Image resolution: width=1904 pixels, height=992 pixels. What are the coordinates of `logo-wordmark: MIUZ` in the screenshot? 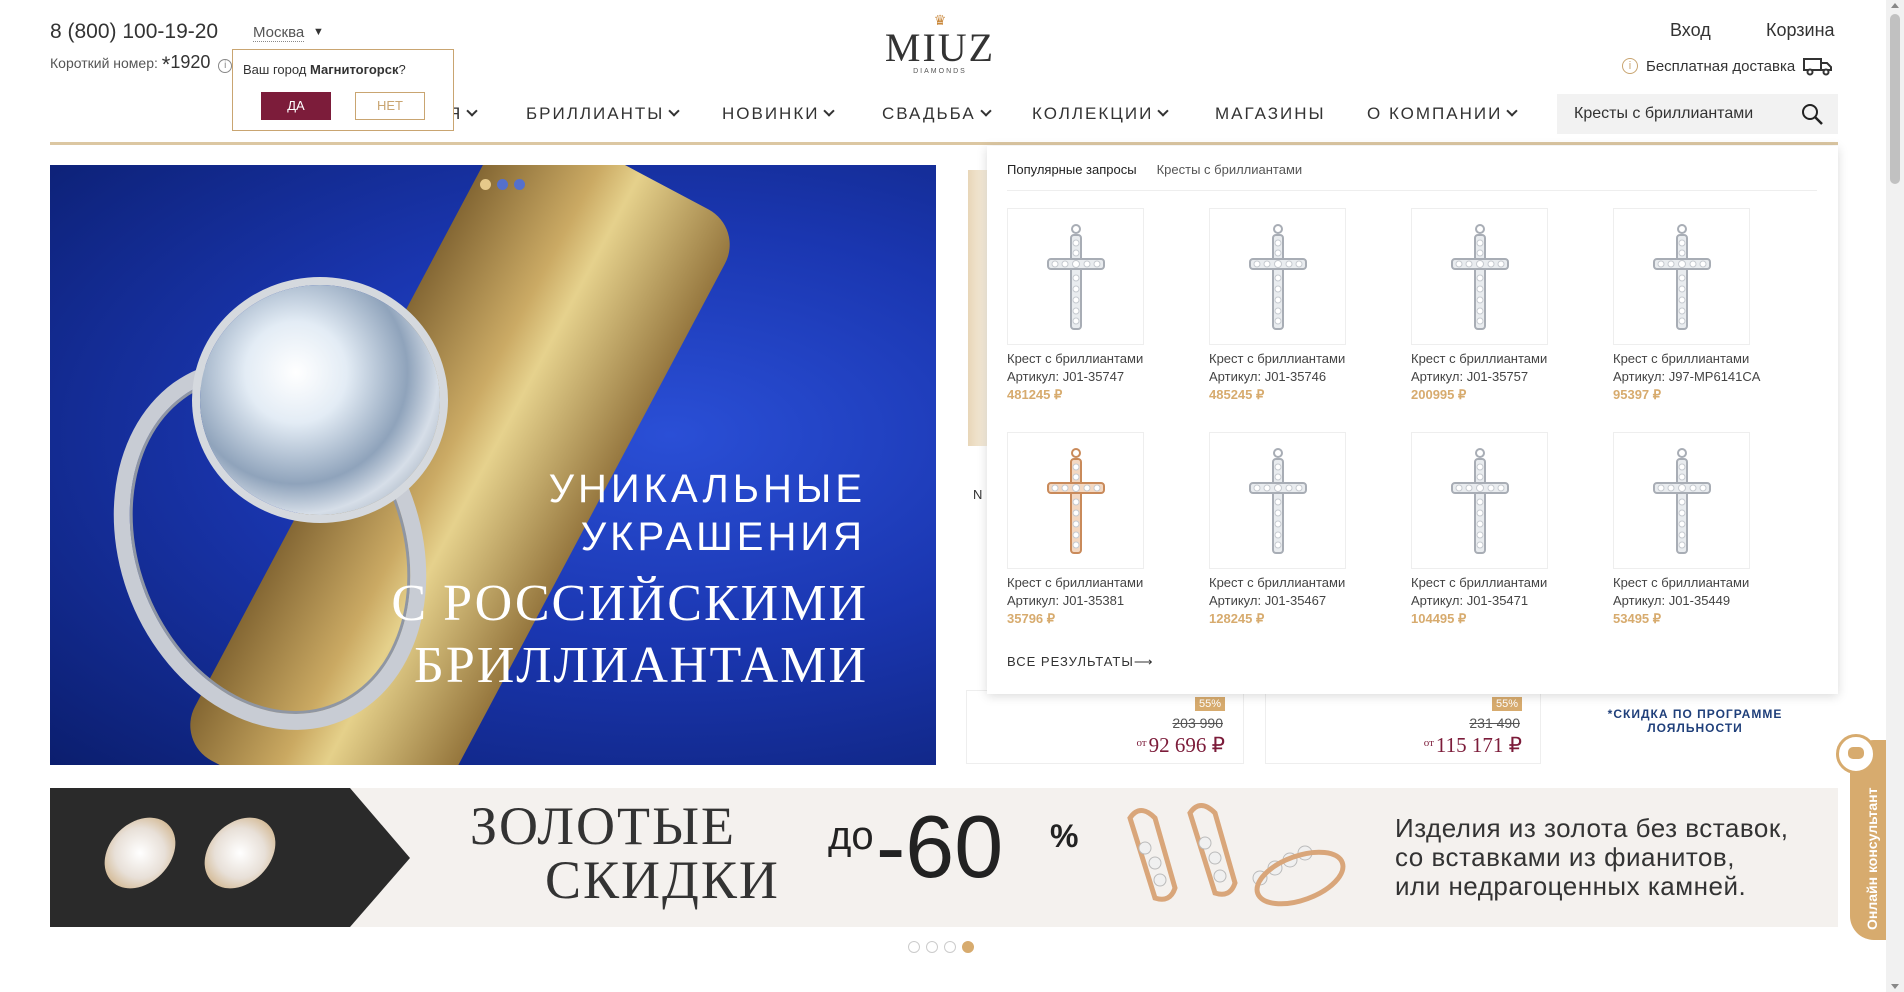 It's located at (940, 47).